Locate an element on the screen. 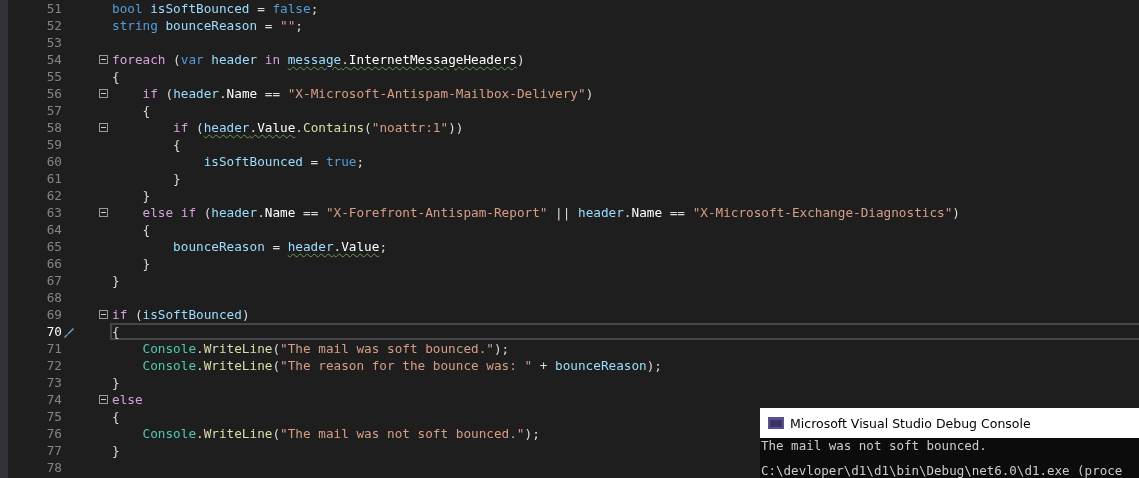 The image size is (1139, 478). line-number: 64 is located at coordinates (53, 229).